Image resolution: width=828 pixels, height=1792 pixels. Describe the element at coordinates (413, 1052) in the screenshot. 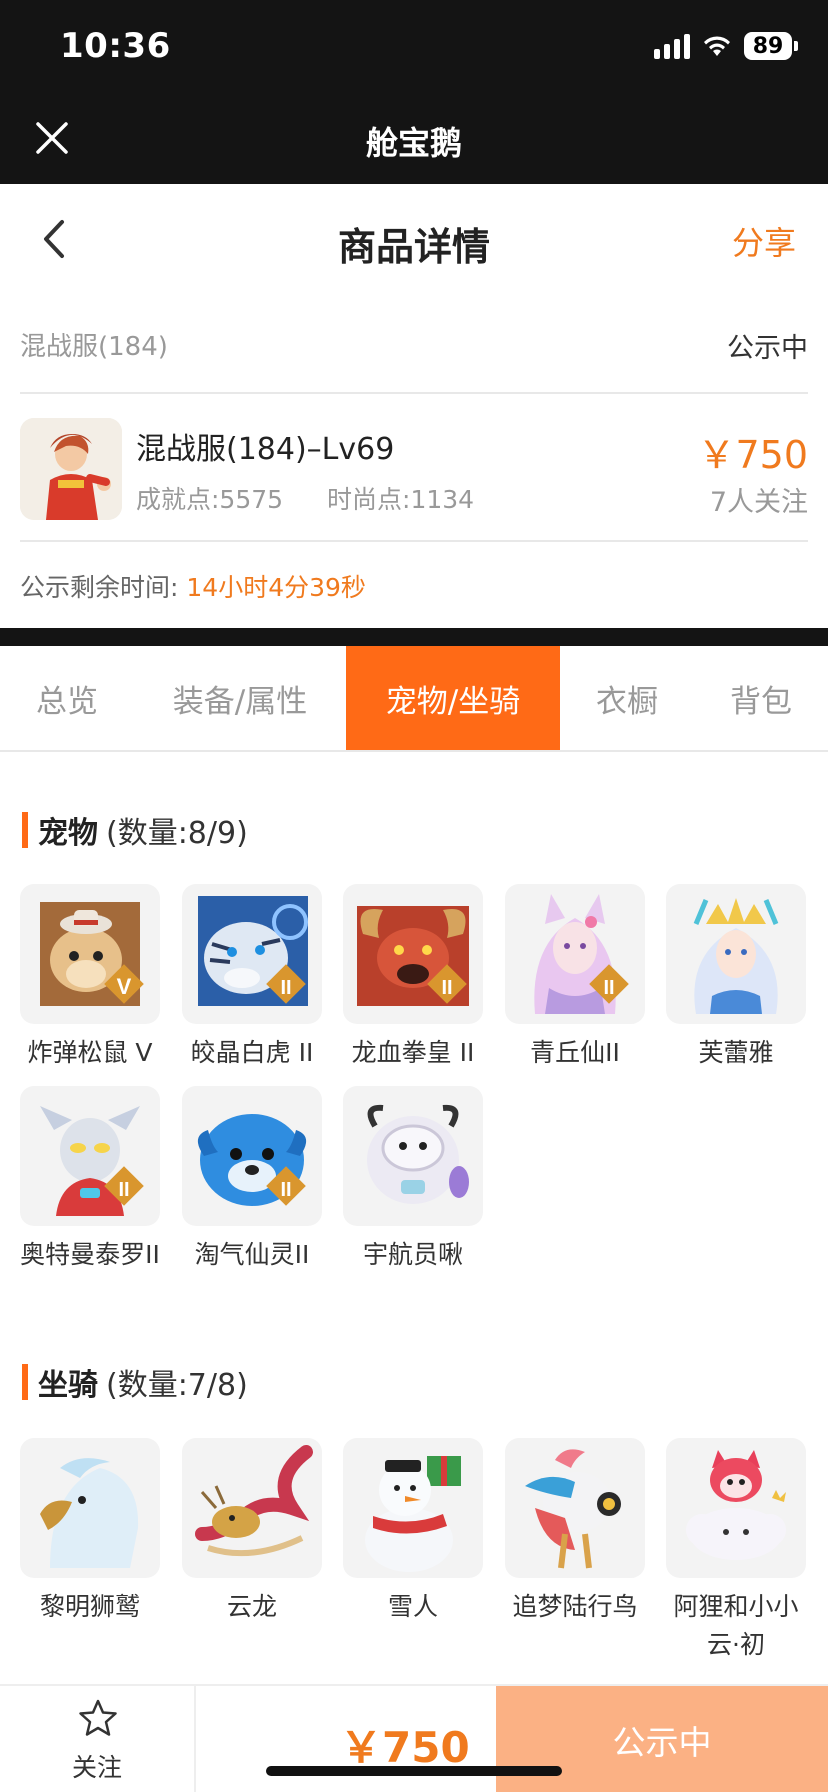

I see `pet-name: 龙血拳皇 II` at that location.